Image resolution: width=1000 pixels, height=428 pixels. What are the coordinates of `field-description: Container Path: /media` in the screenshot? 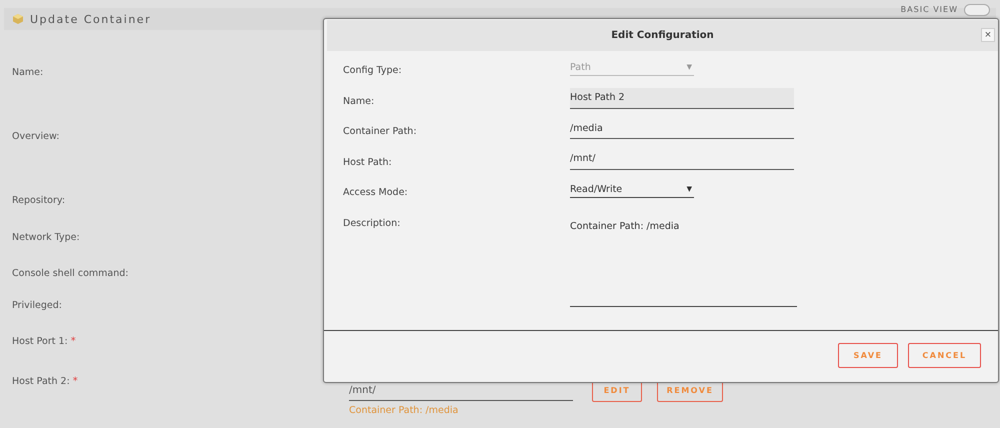 It's located at (404, 410).